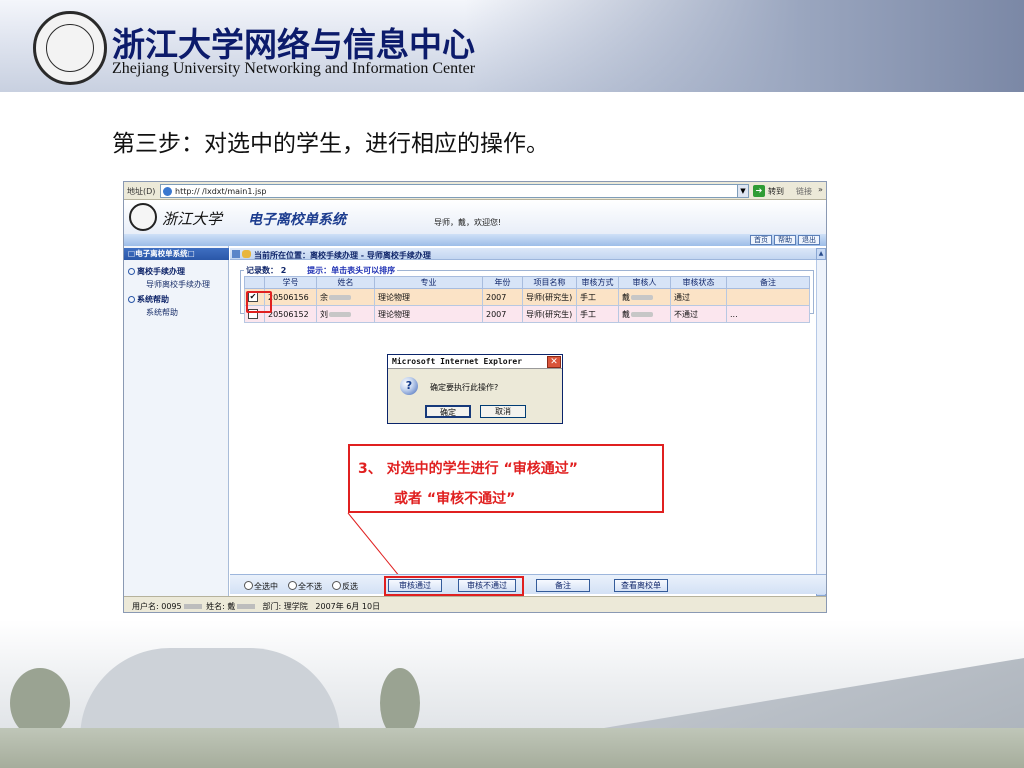 This screenshot has width=1024, height=768. Describe the element at coordinates (768, 297) in the screenshot. I see `cell-note` at that location.